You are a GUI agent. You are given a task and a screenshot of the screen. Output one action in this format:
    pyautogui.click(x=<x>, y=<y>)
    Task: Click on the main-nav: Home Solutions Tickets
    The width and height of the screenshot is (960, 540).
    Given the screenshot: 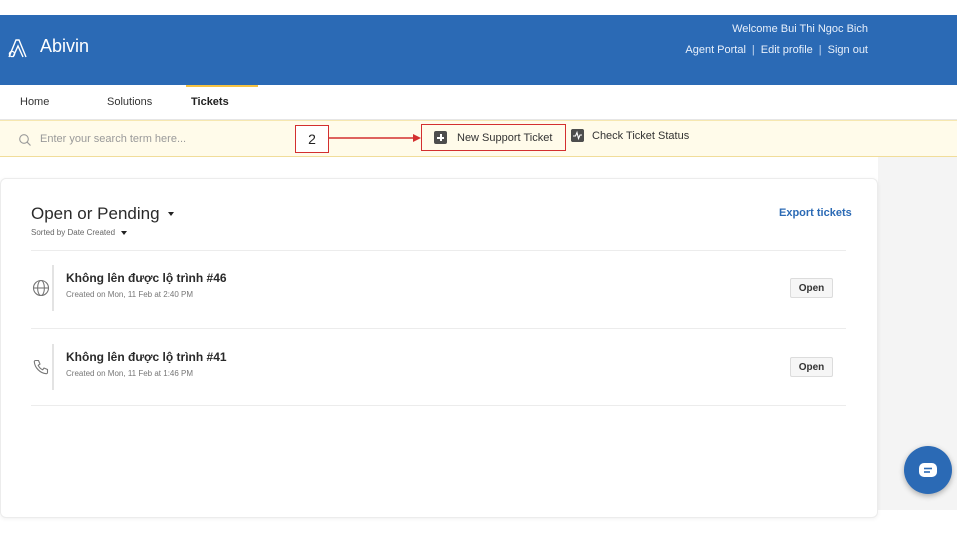 What is the action you would take?
    pyautogui.click(x=478, y=102)
    